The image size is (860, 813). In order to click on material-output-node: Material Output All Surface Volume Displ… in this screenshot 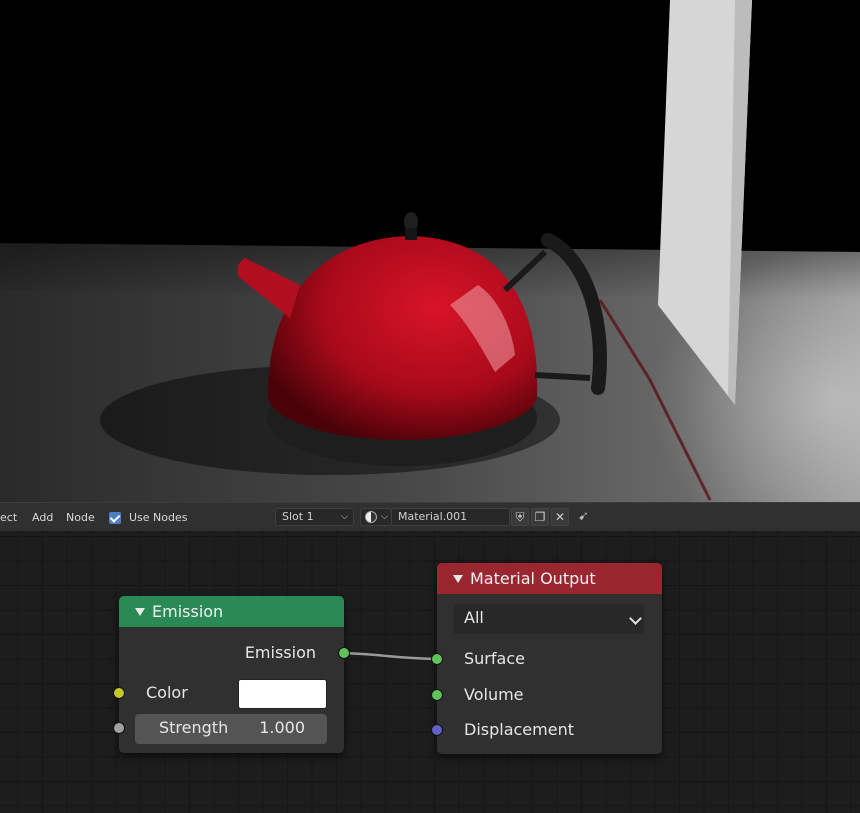, I will do `click(549, 658)`.